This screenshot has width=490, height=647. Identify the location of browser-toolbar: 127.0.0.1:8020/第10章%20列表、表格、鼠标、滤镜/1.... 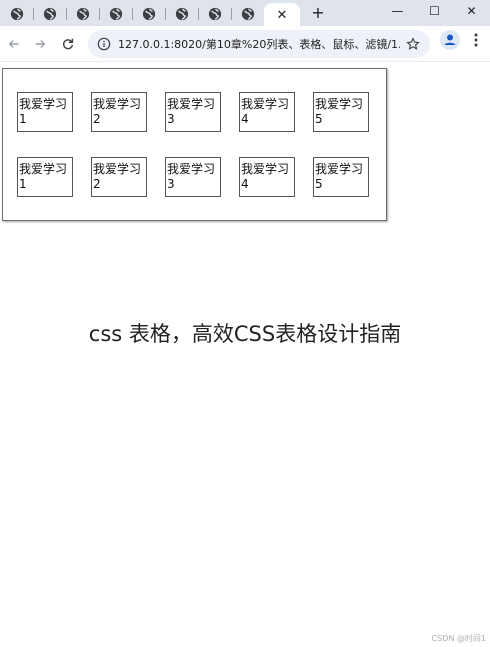
(245, 44).